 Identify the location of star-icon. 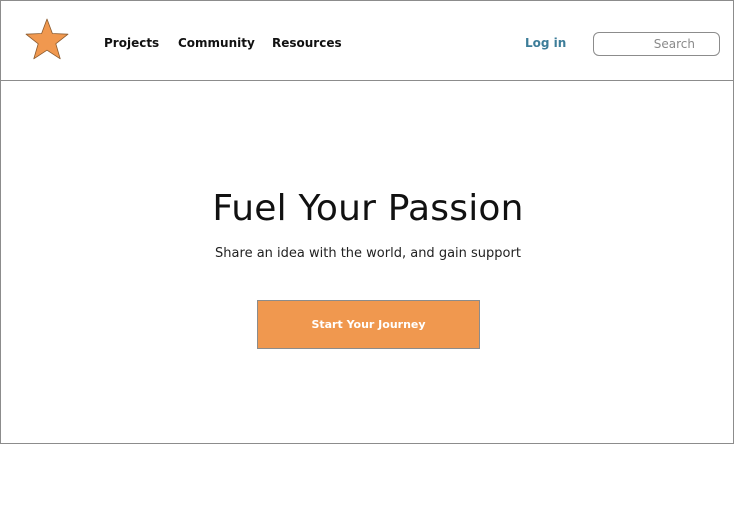
(47, 39).